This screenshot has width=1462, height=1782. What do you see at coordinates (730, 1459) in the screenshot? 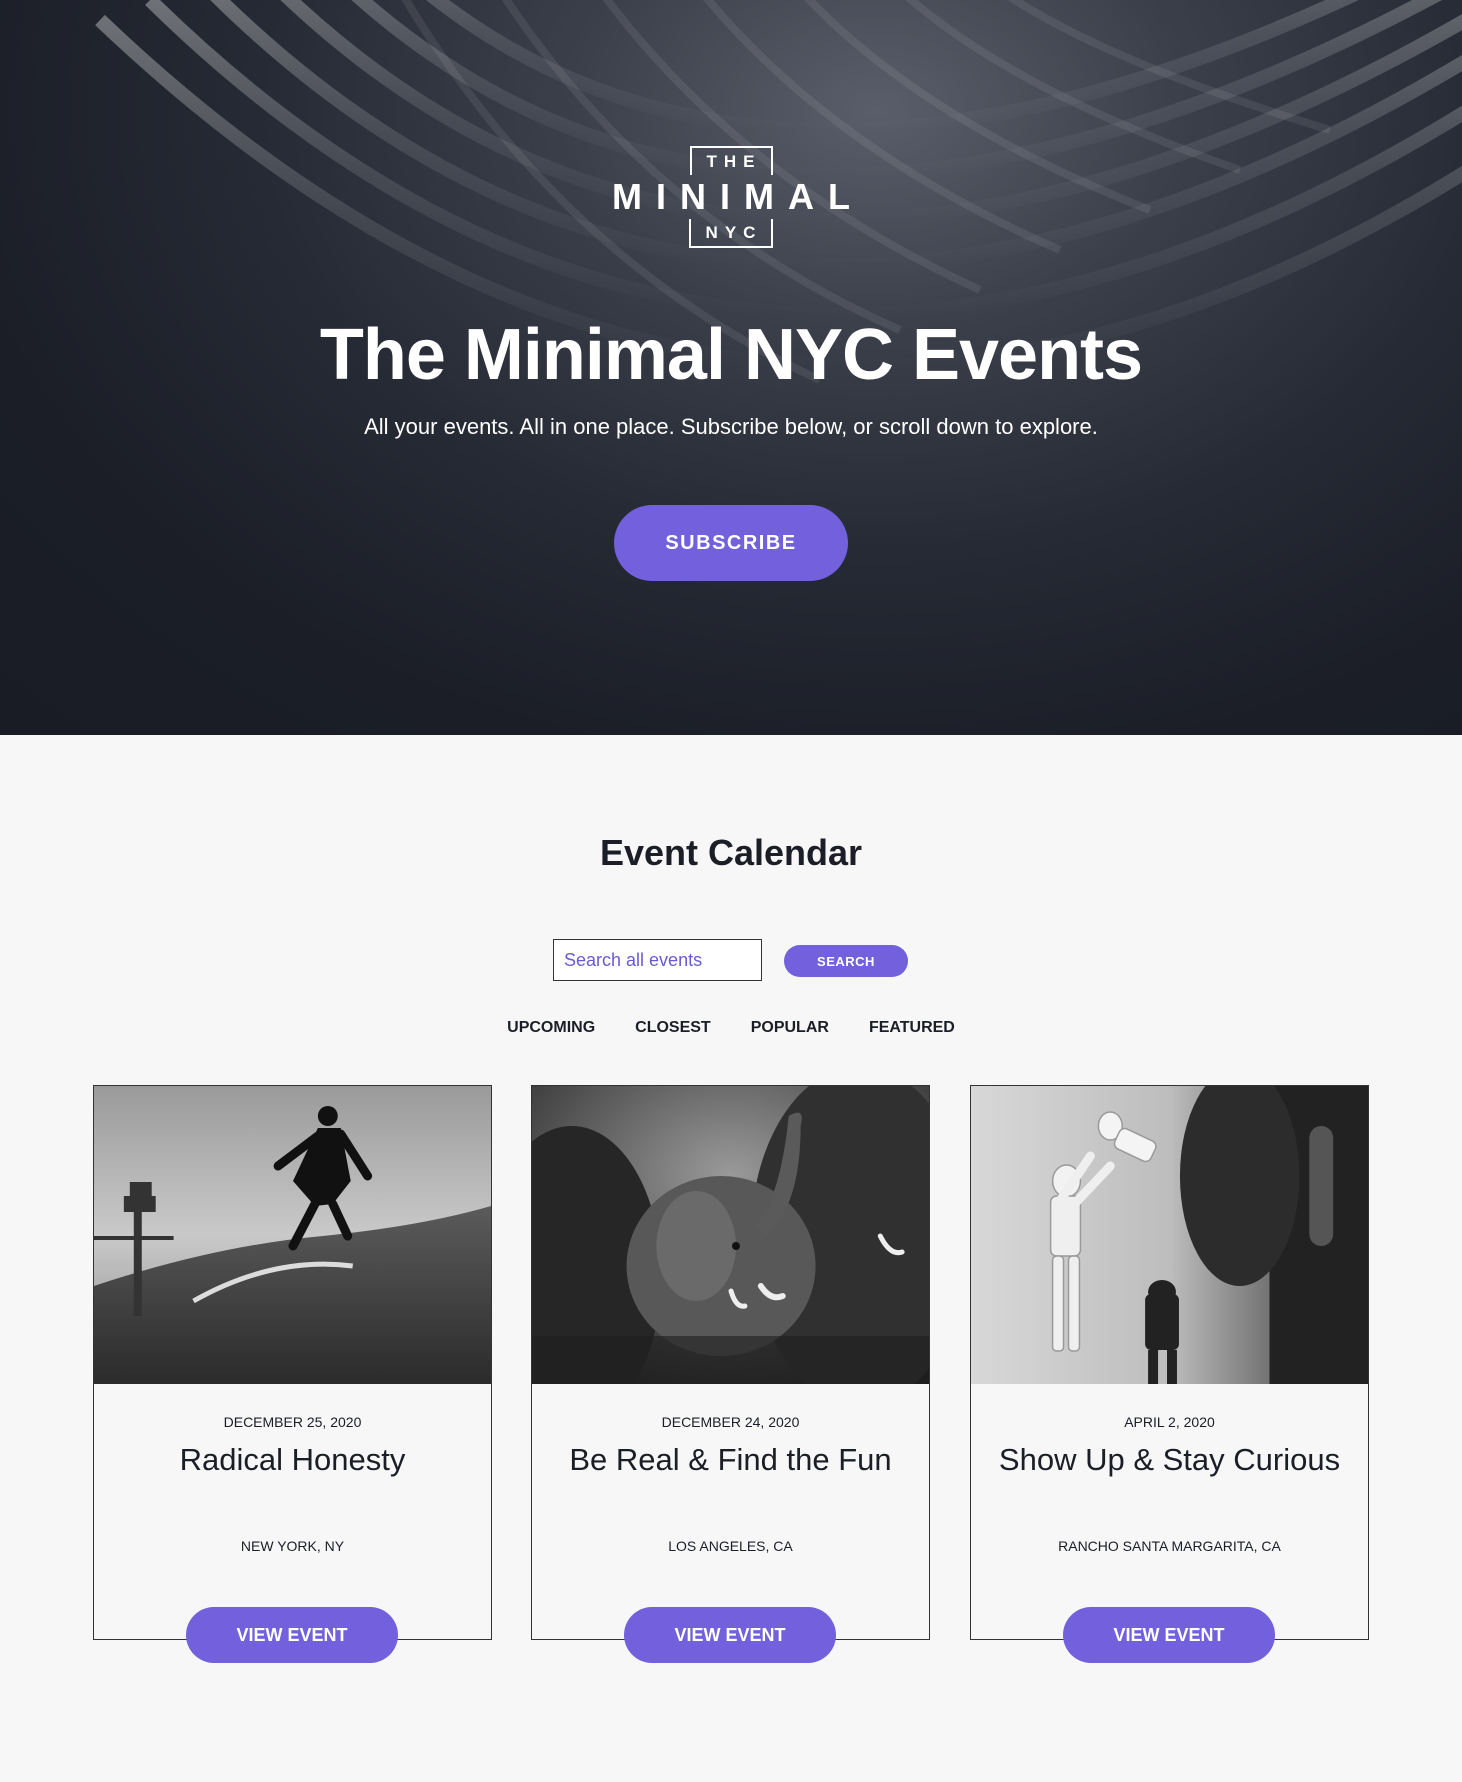
I see `event-title: Be Real & Find the Fun` at bounding box center [730, 1459].